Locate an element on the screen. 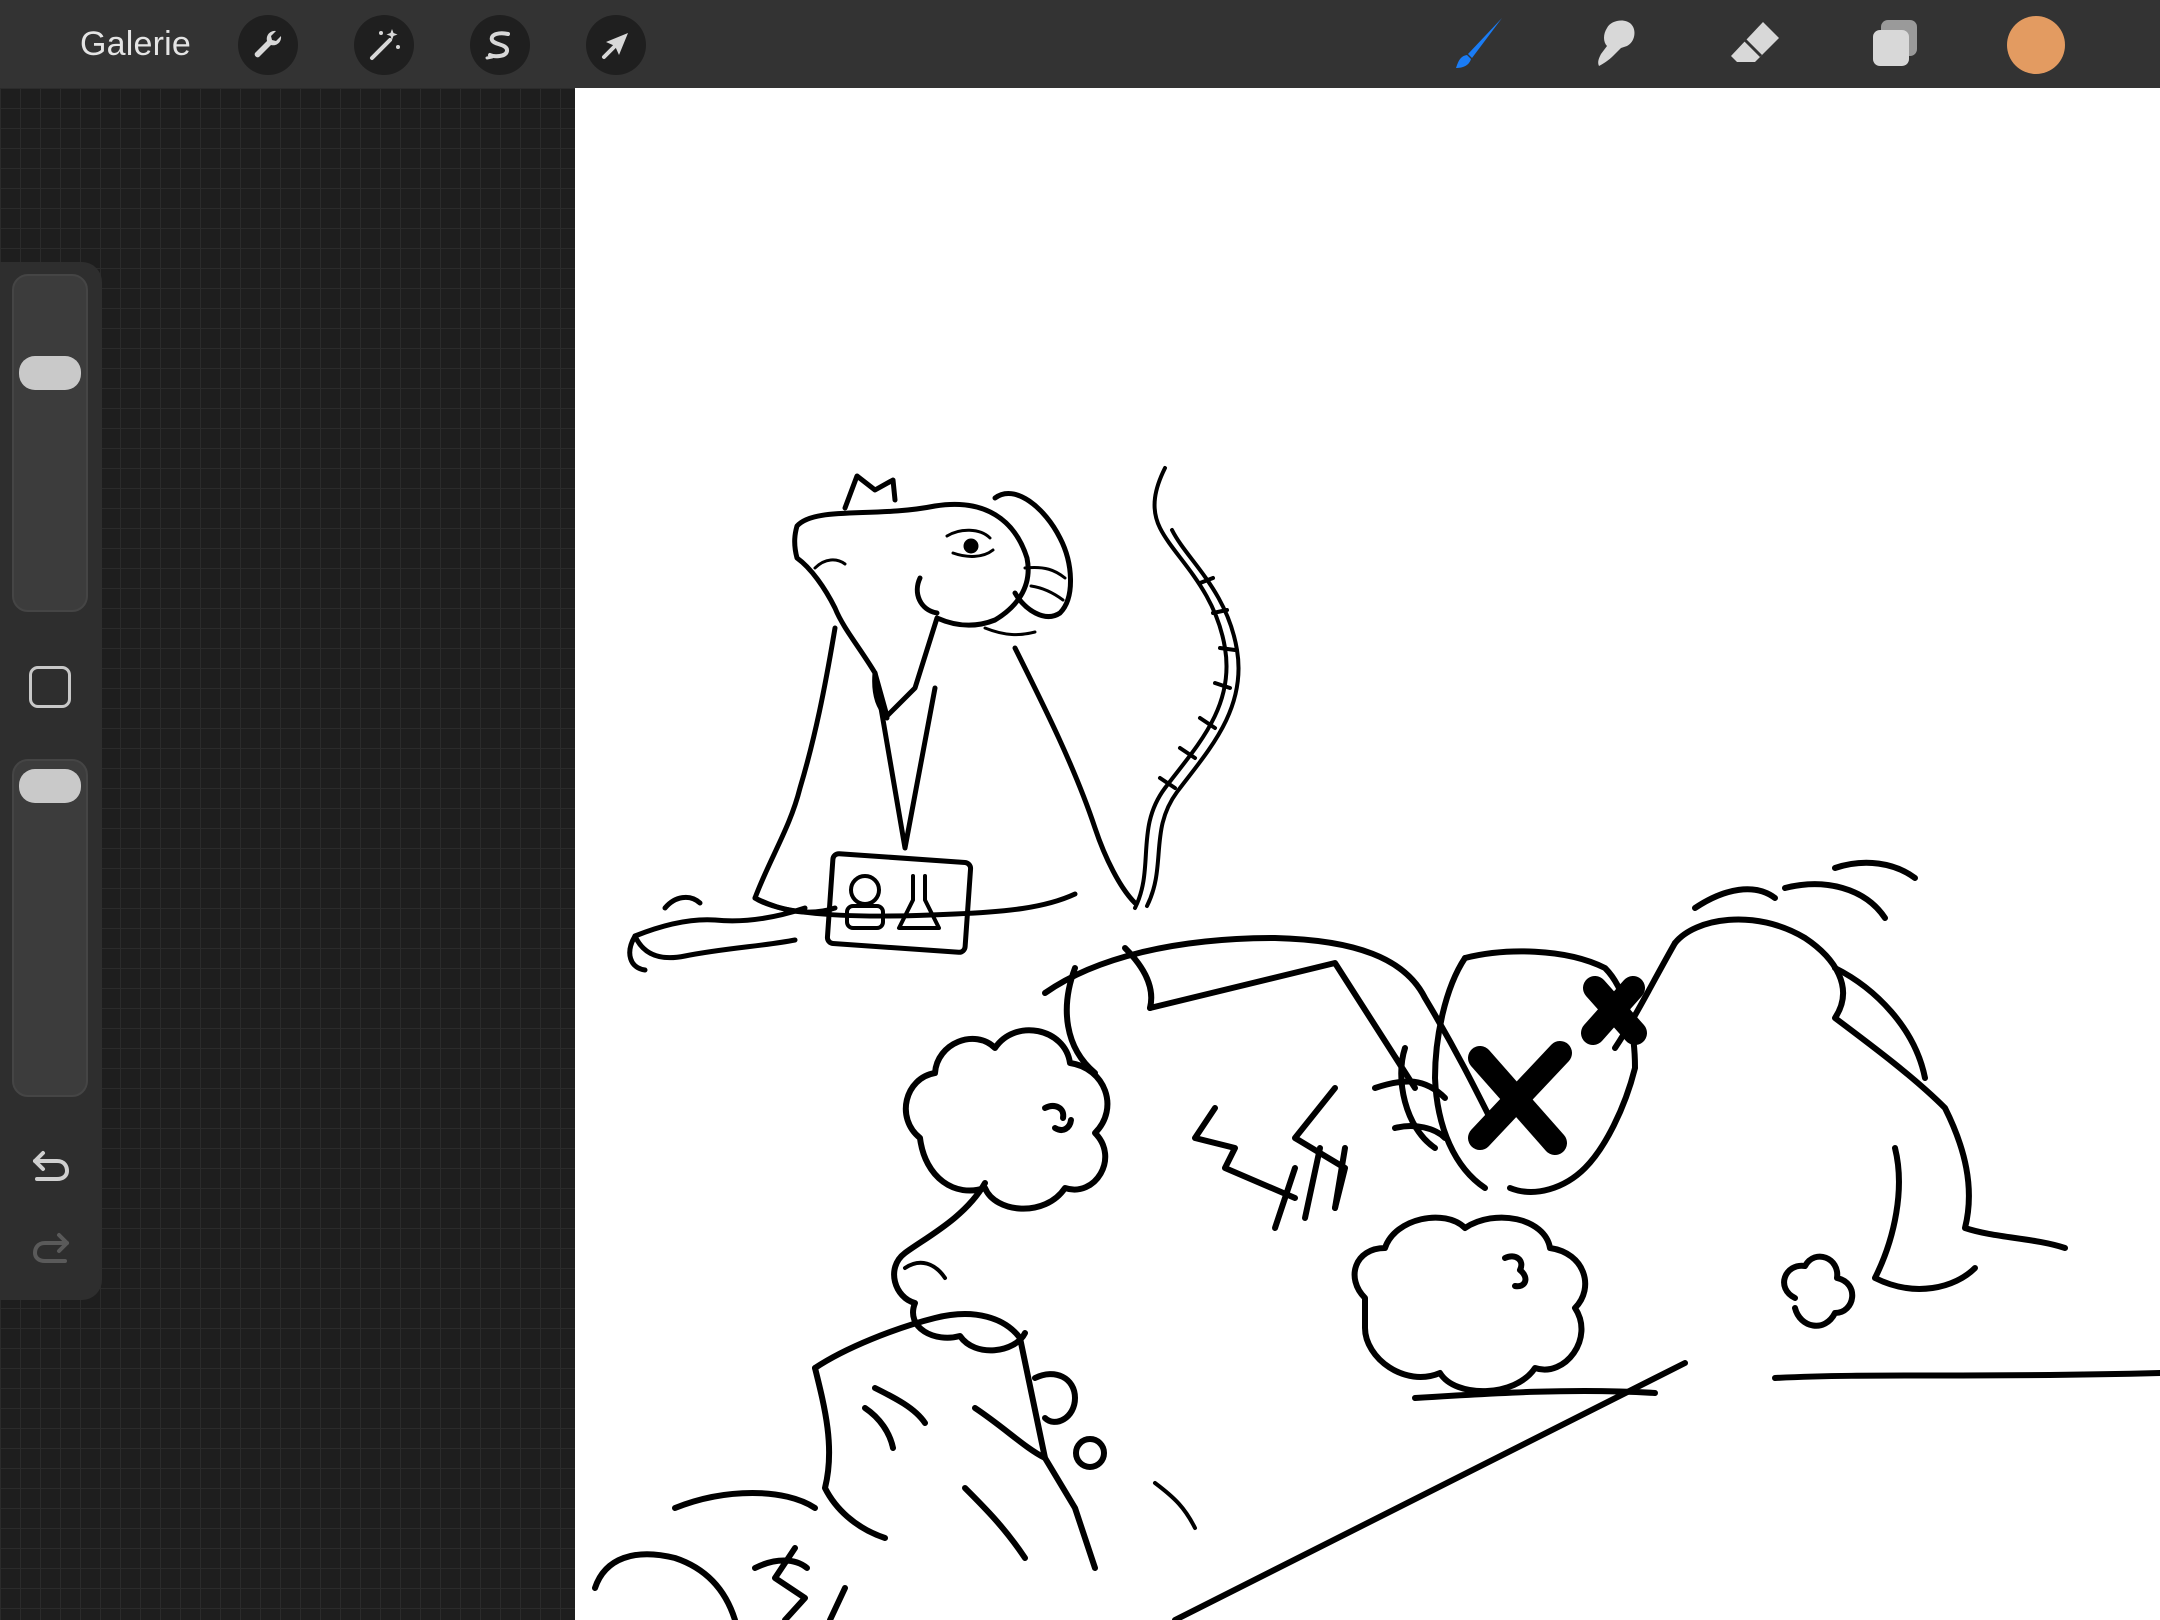 This screenshot has height=1620, width=2160. magic-wand-icon is located at coordinates (385, 44).